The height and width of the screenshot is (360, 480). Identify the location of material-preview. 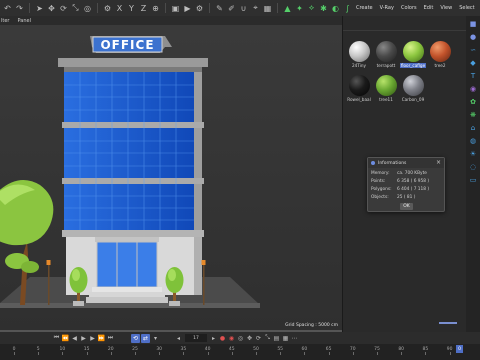
(413, 85).